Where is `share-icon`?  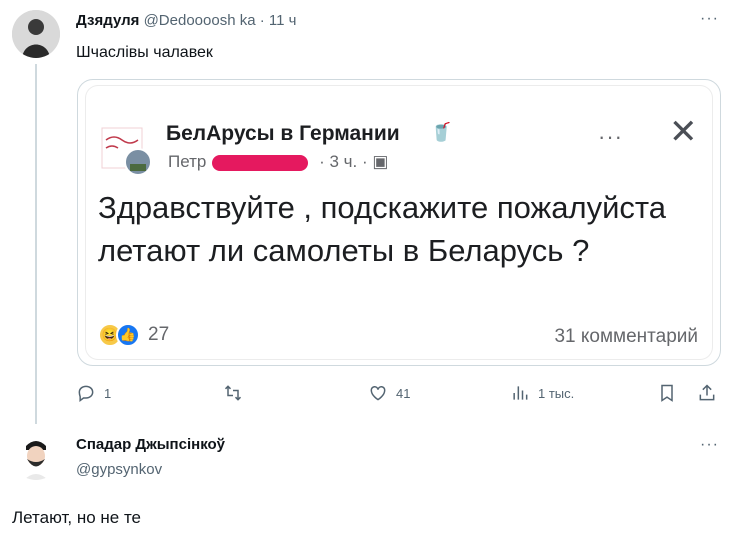 share-icon is located at coordinates (707, 392).